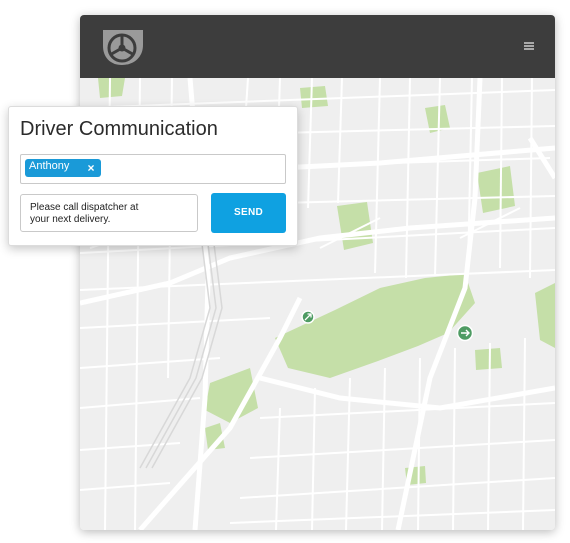 Image resolution: width=570 pixels, height=543 pixels. I want to click on steering-wheel-logo-icon, so click(123, 47).